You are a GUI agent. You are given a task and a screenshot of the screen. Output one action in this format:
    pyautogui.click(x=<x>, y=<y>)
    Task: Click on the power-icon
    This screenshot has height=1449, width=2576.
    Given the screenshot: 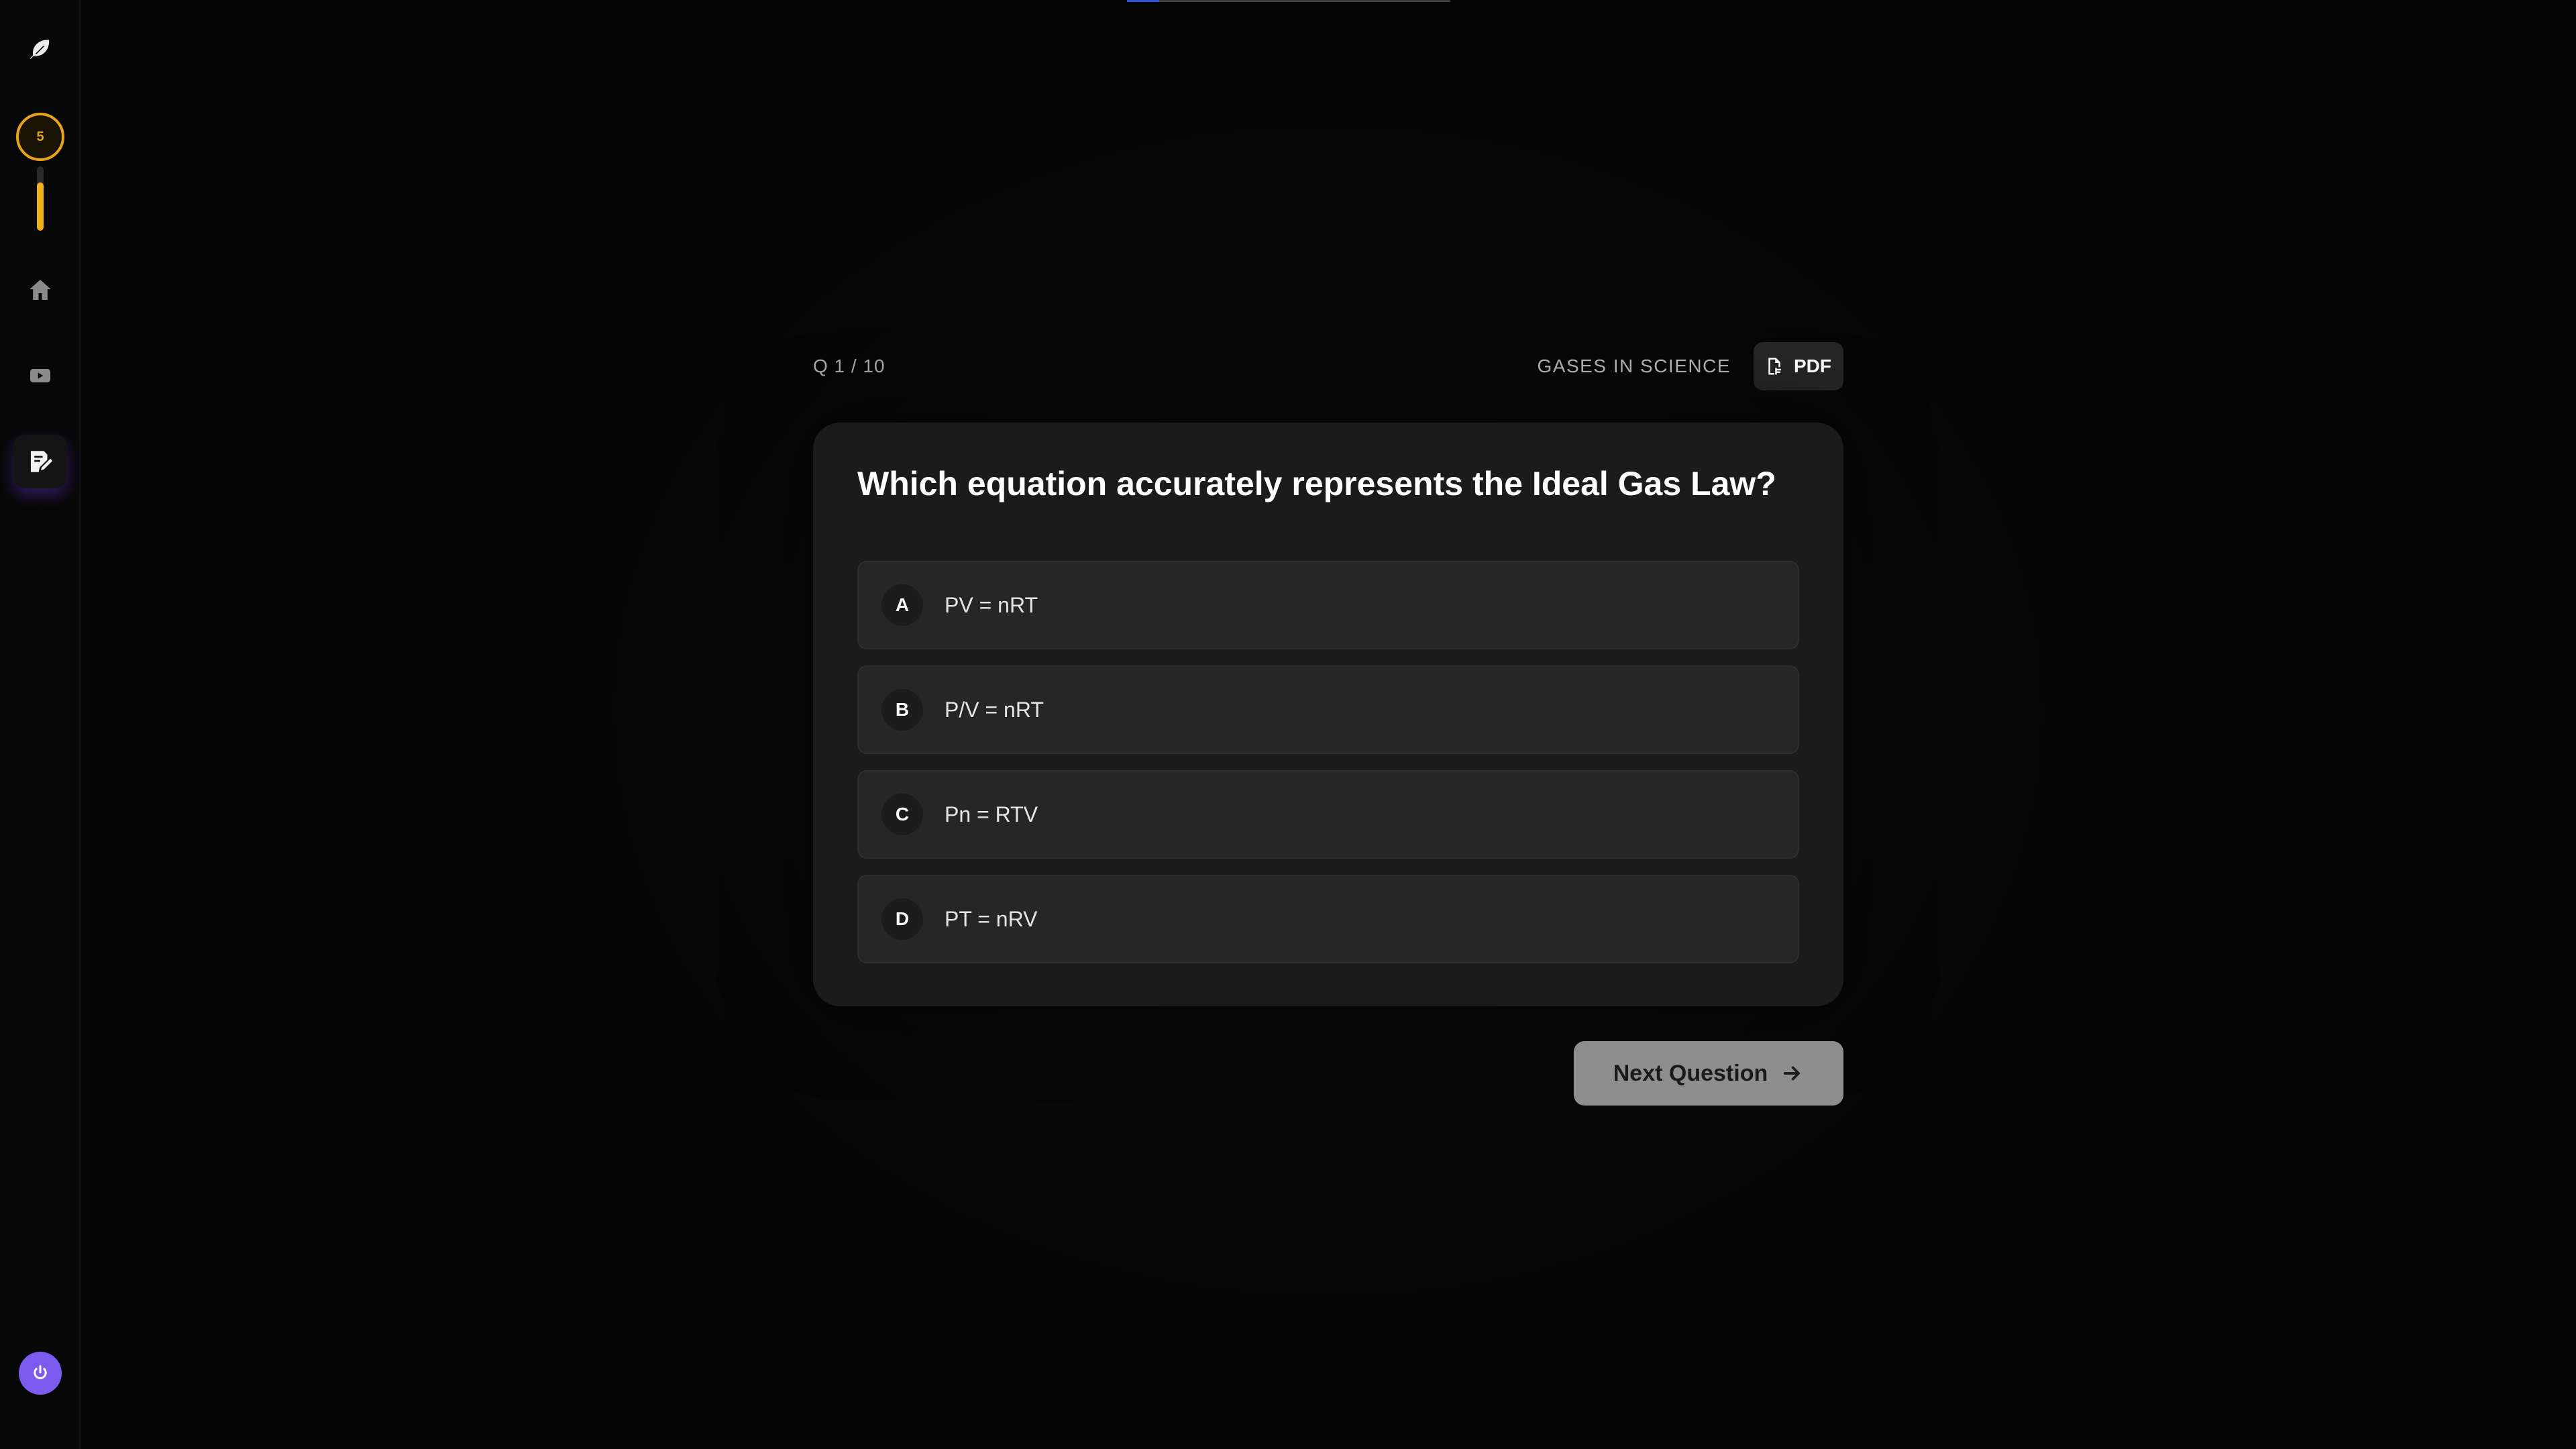 What is the action you would take?
    pyautogui.click(x=40, y=1371)
    